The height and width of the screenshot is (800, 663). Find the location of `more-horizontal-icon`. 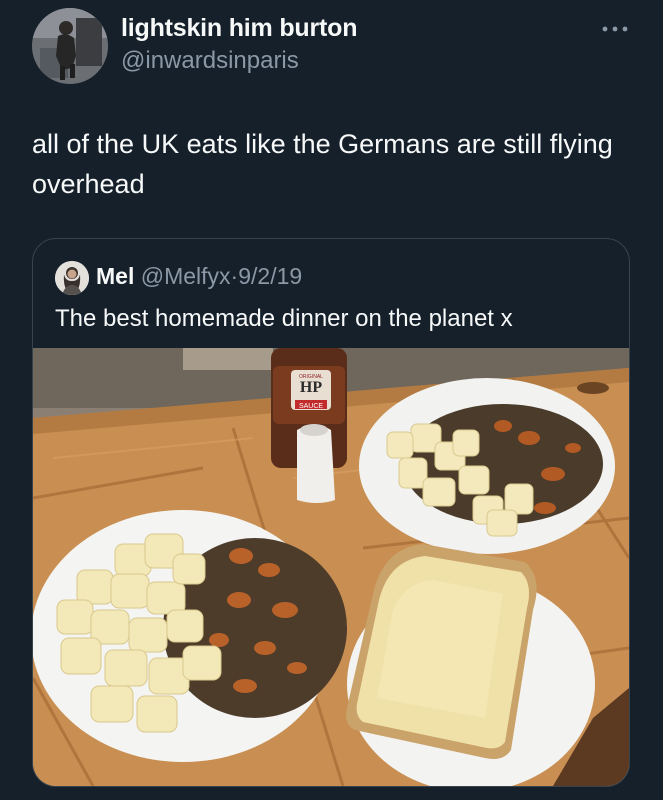

more-horizontal-icon is located at coordinates (615, 29).